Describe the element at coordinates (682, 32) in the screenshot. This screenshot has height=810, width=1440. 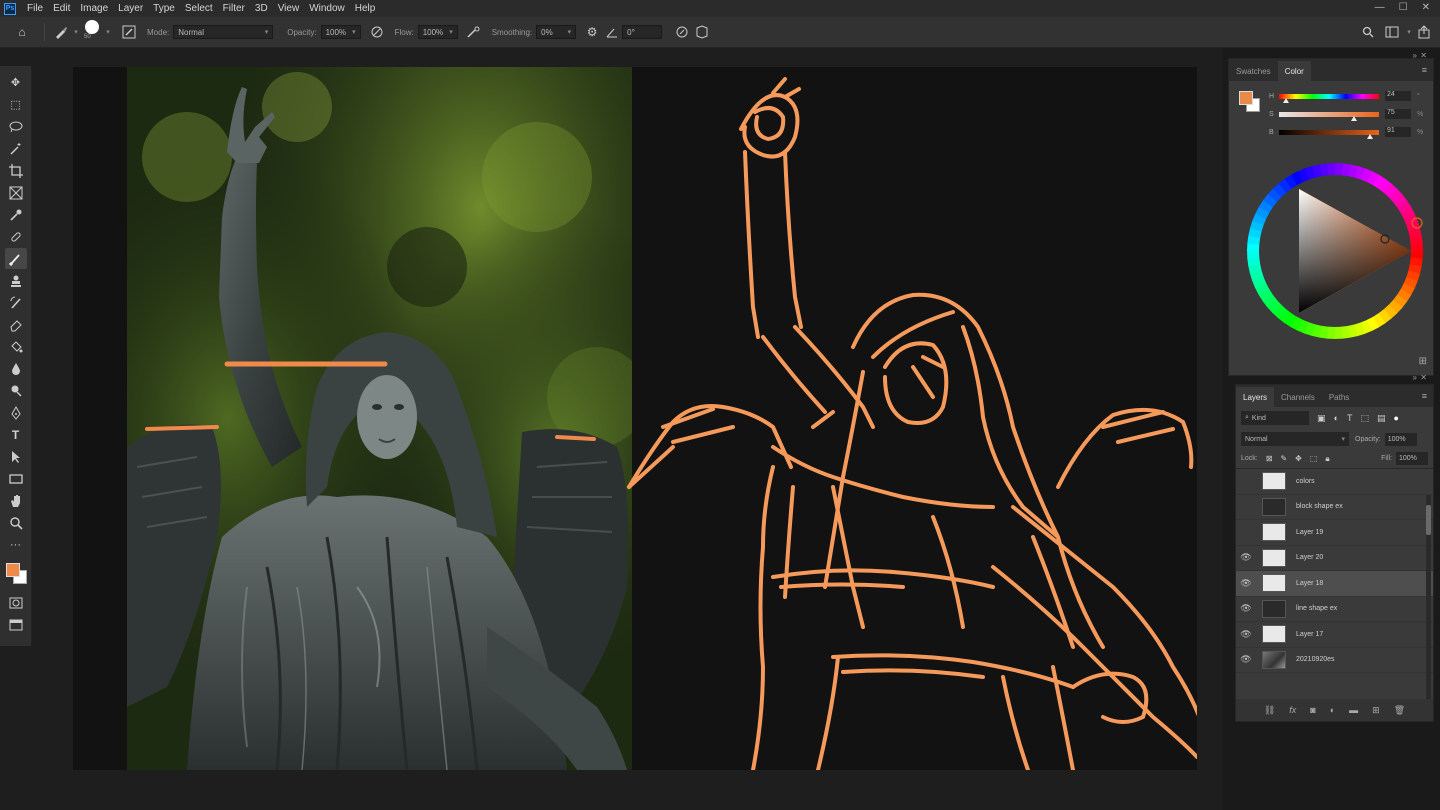
I see `pressure-size-icon` at that location.